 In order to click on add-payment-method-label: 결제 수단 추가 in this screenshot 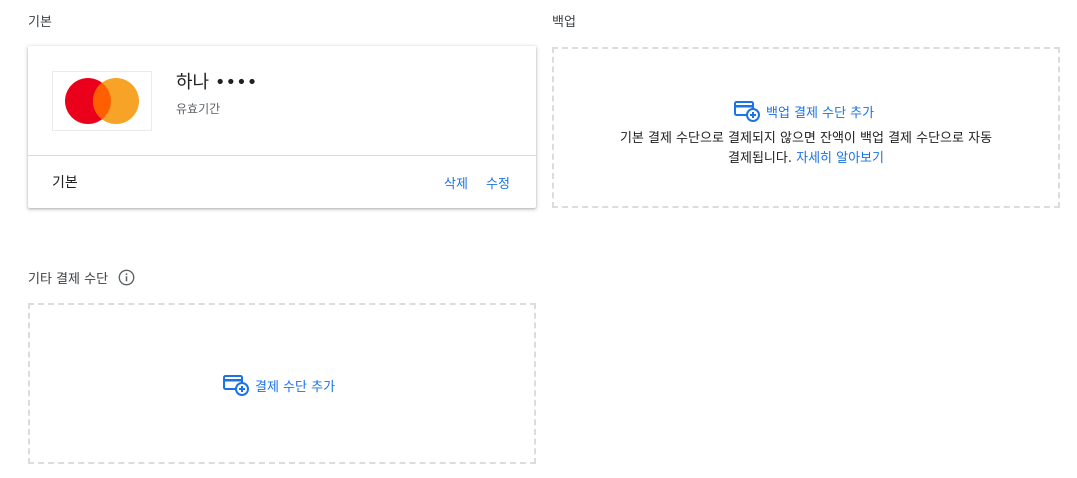, I will do `click(295, 387)`.